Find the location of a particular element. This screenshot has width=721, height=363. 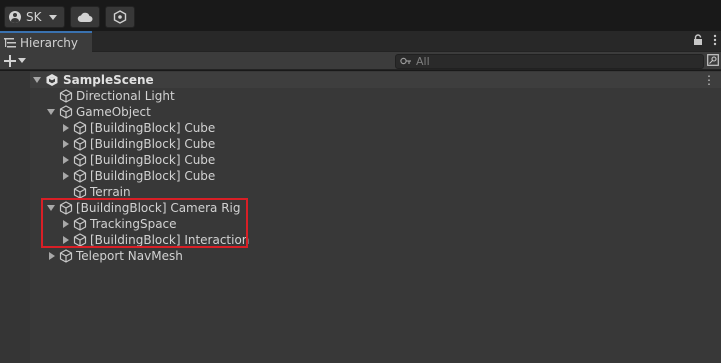

more-options-icon is located at coordinates (715, 40).